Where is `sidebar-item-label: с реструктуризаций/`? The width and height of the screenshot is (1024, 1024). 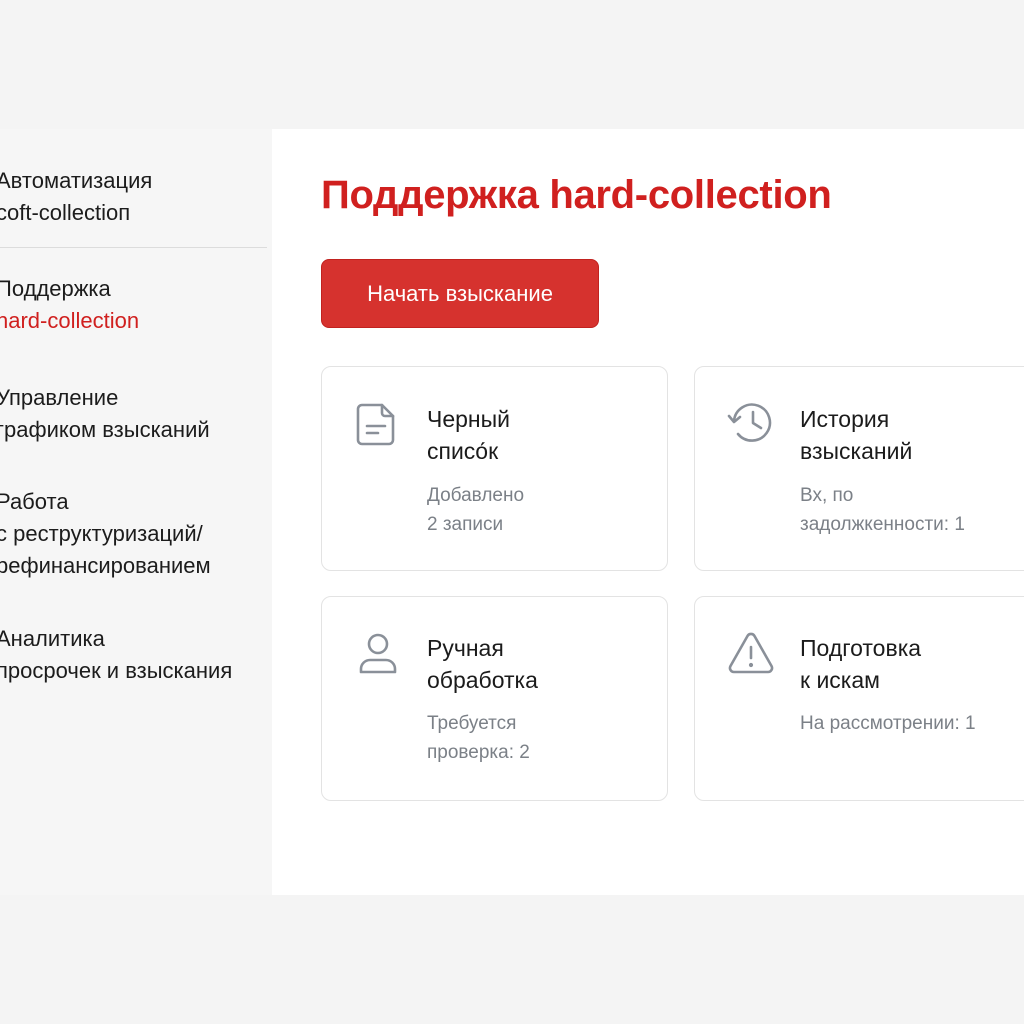 sidebar-item-label: с реструктуризаций/ is located at coordinates (101, 533).